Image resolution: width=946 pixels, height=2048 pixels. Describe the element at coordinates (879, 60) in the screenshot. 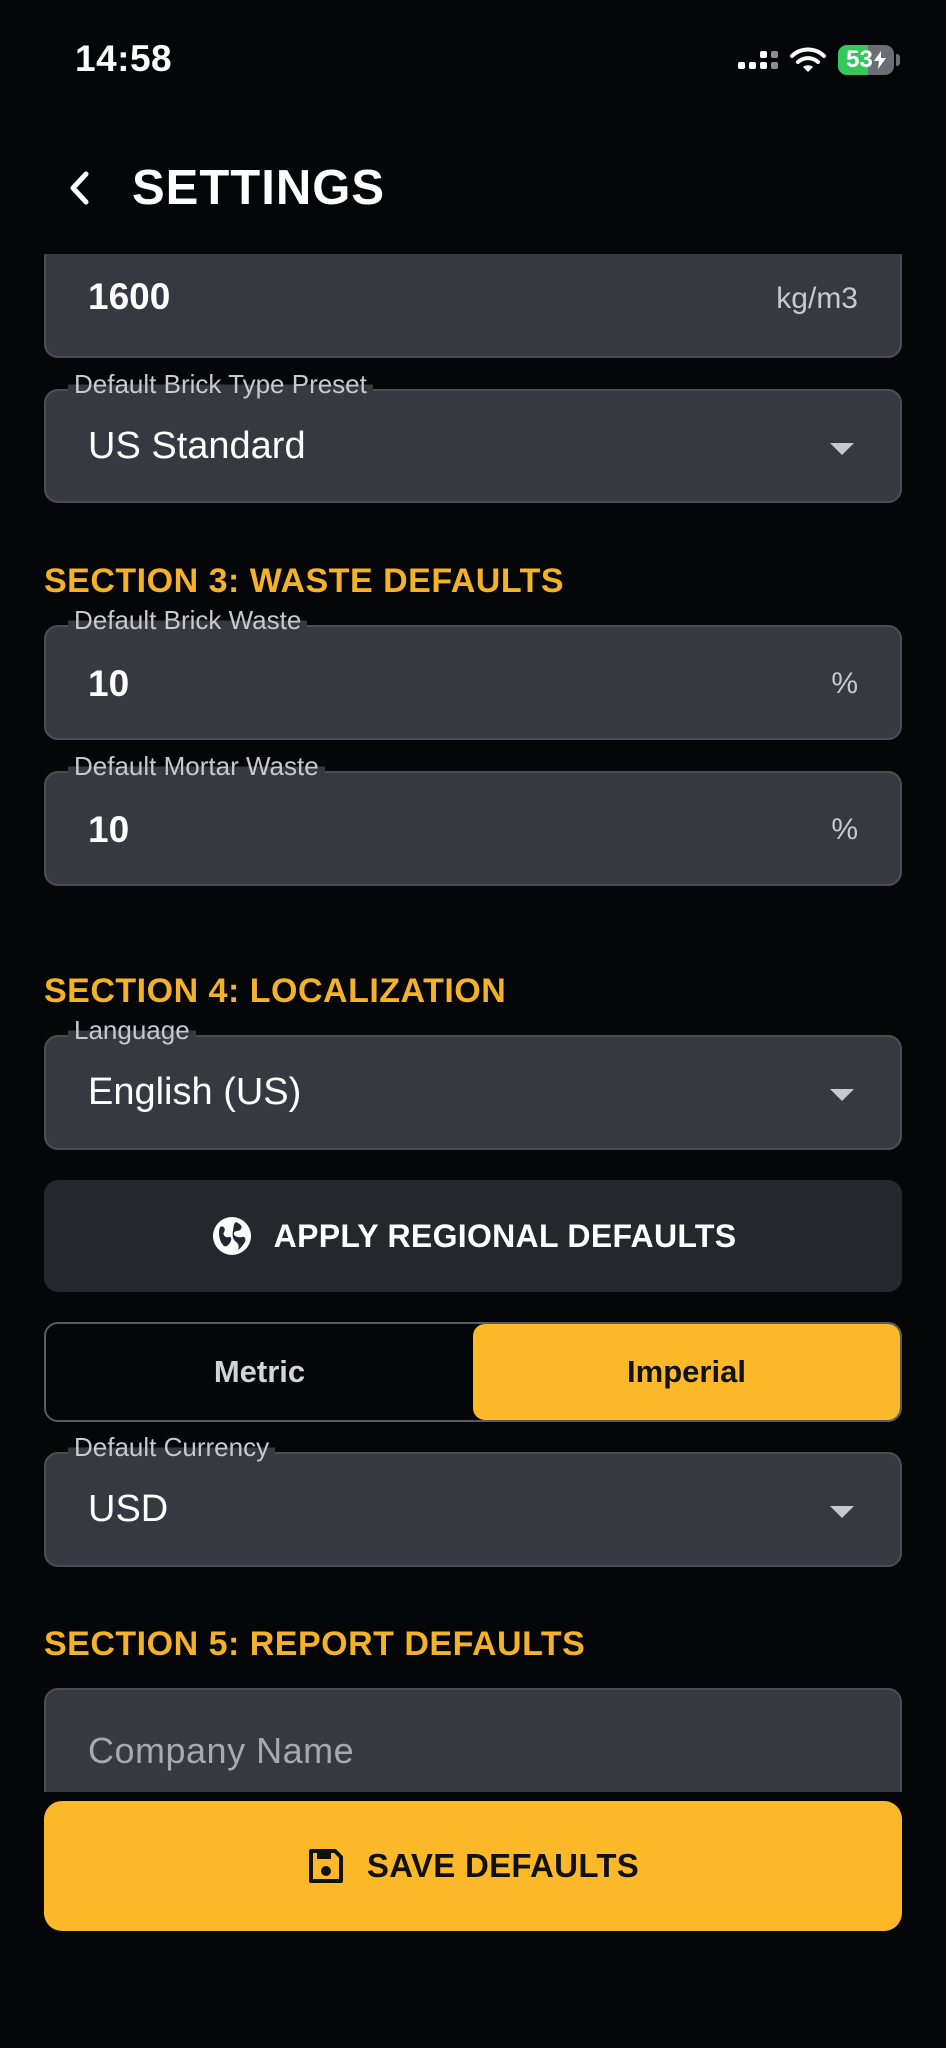

I see `charging-bolt-icon` at that location.